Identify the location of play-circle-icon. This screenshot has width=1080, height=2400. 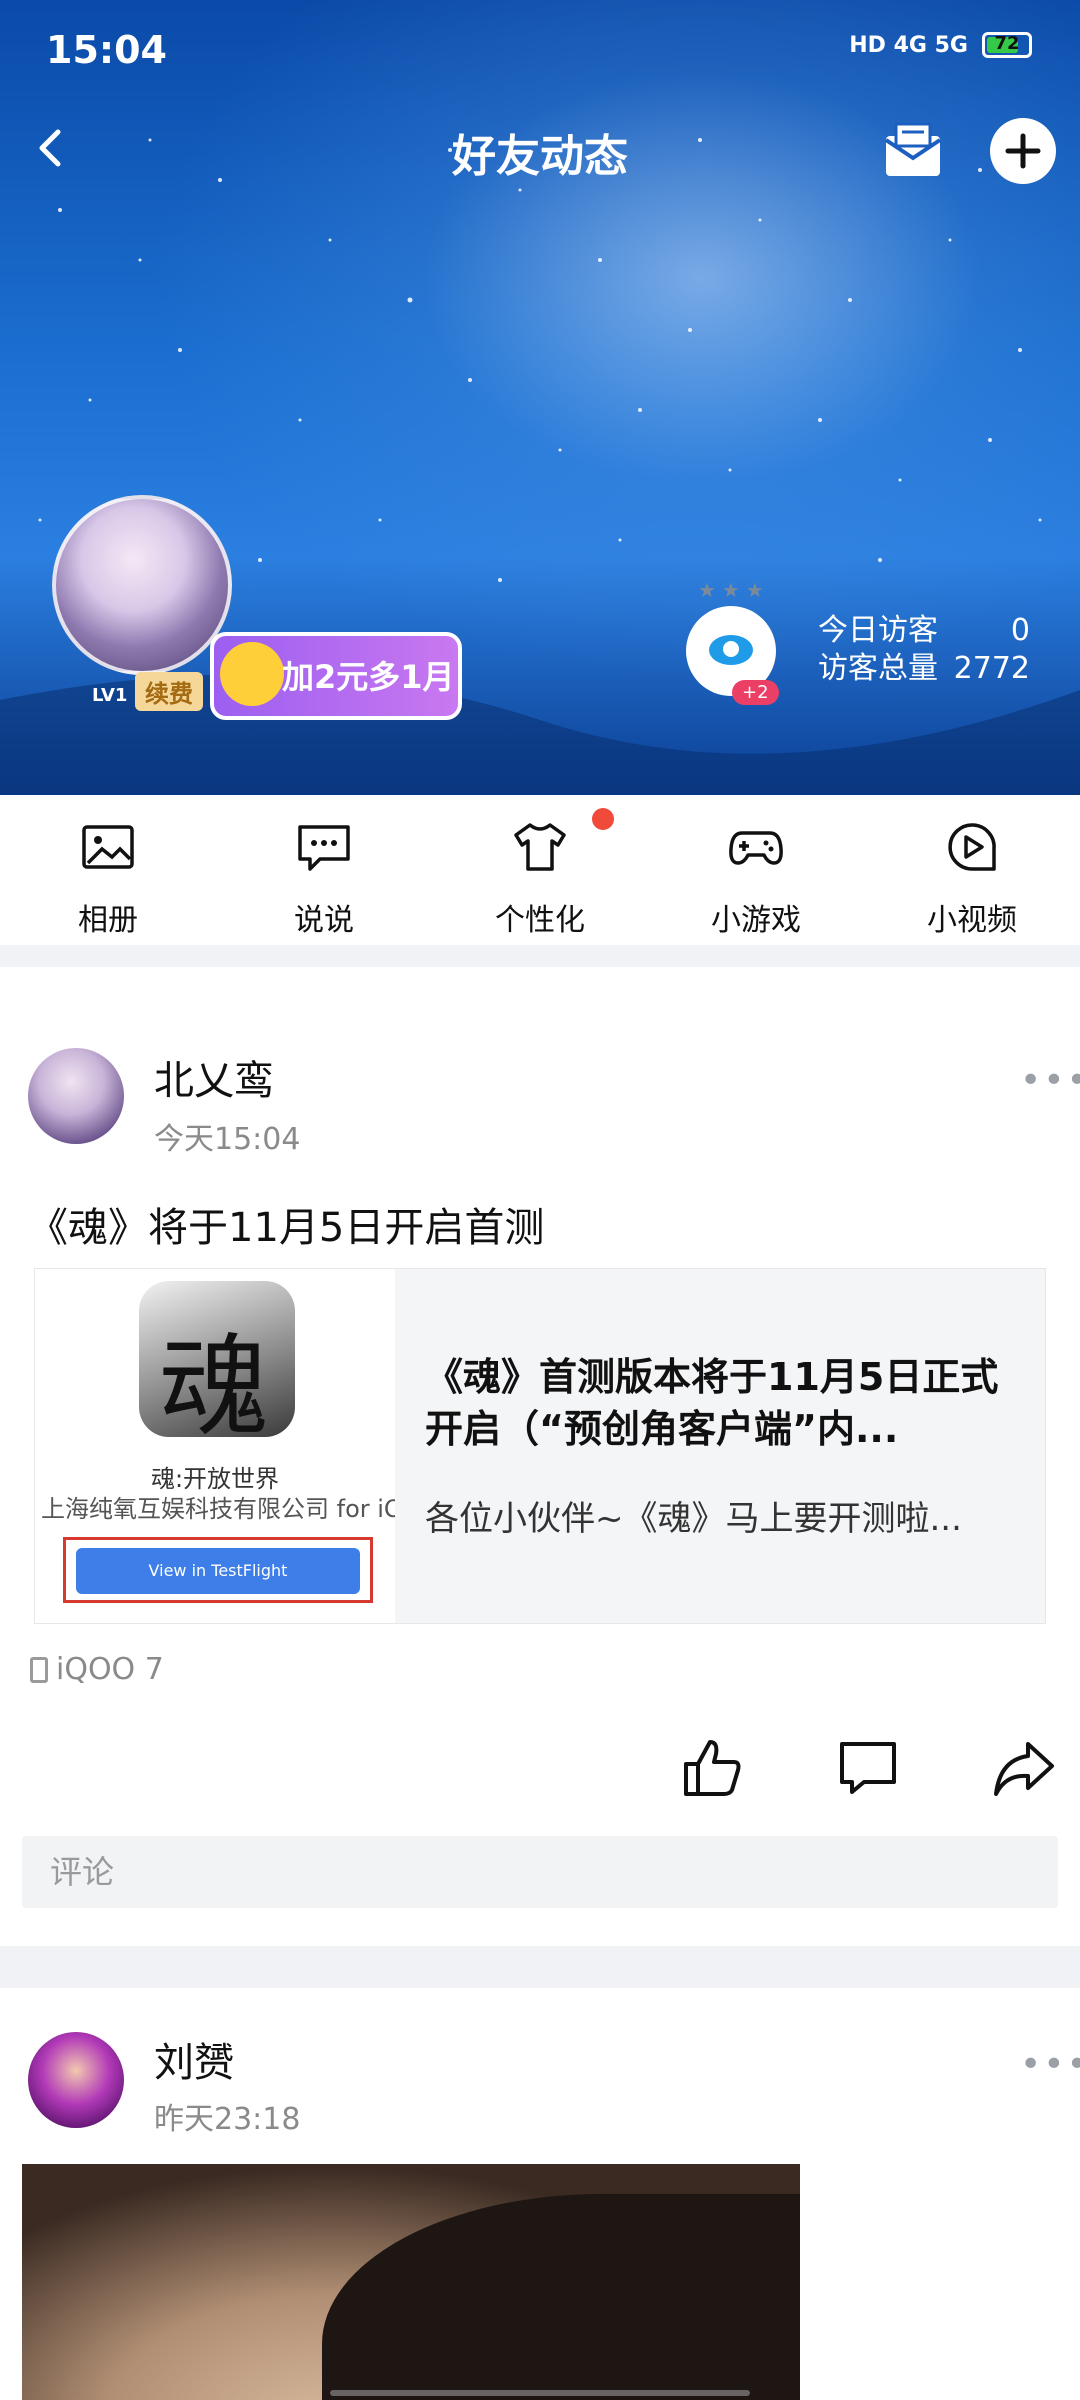
(972, 847).